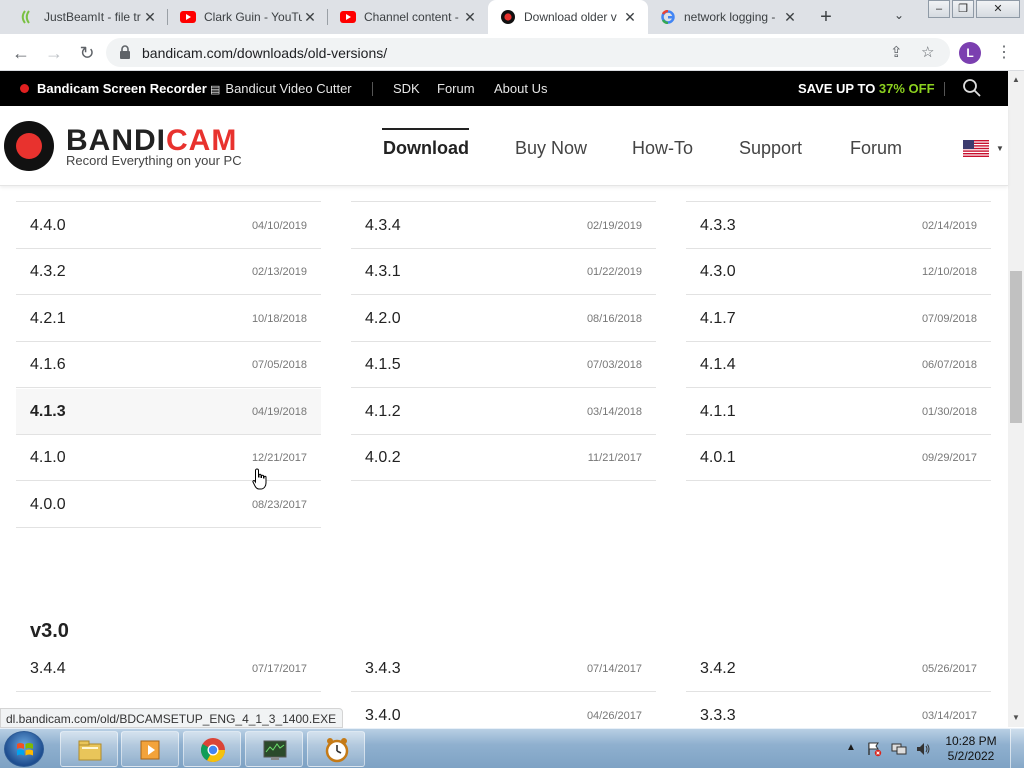  Describe the element at coordinates (866, 88) in the screenshot. I see `promo-banner: SAVE UP TO 37% OFF` at that location.